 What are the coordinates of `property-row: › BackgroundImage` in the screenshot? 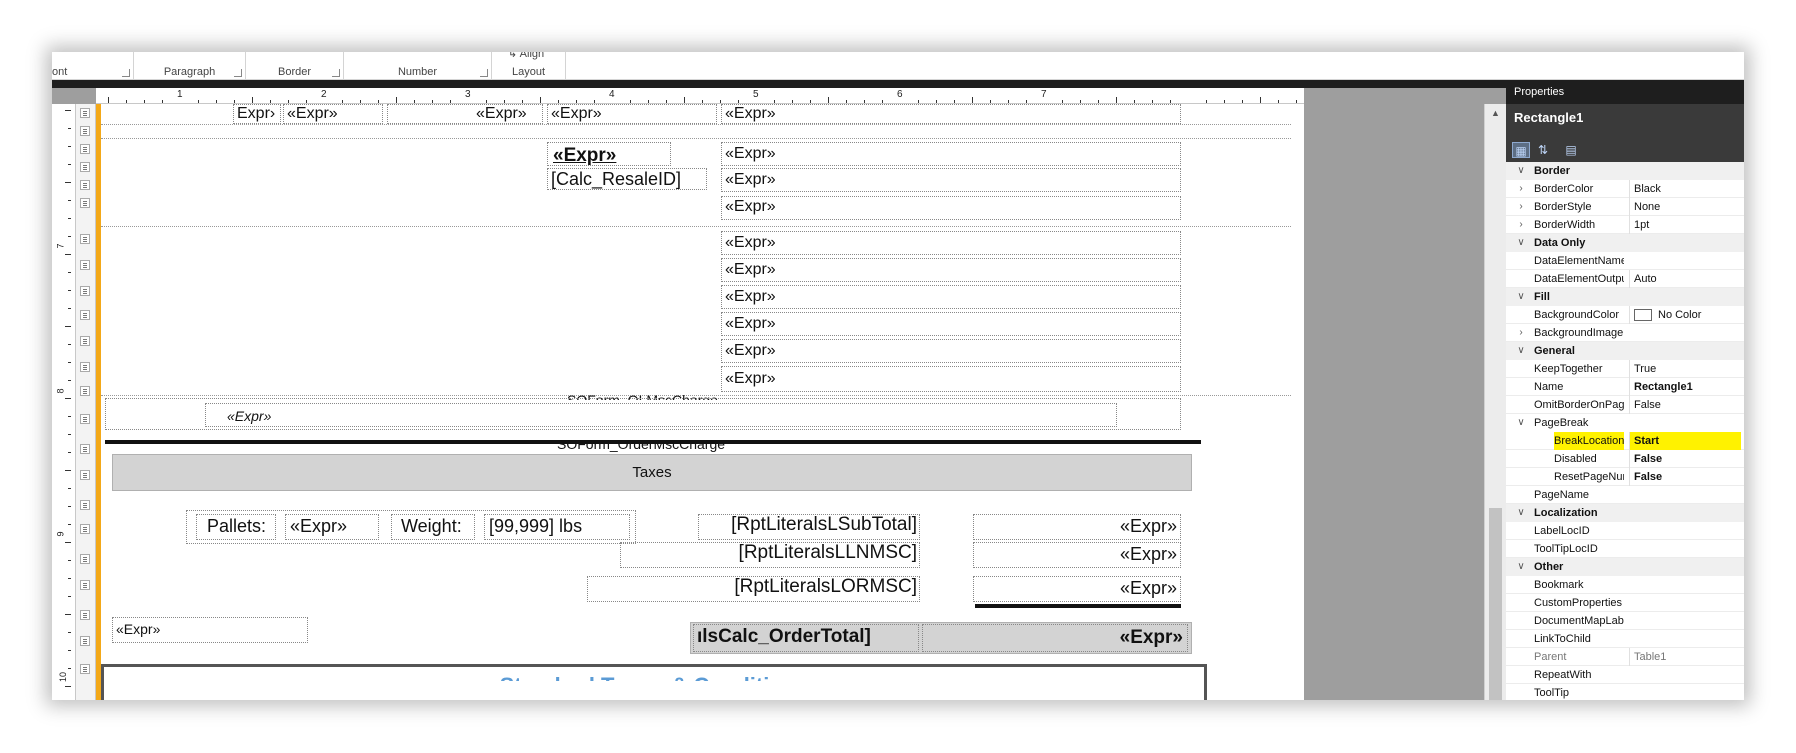 It's located at (1625, 333).